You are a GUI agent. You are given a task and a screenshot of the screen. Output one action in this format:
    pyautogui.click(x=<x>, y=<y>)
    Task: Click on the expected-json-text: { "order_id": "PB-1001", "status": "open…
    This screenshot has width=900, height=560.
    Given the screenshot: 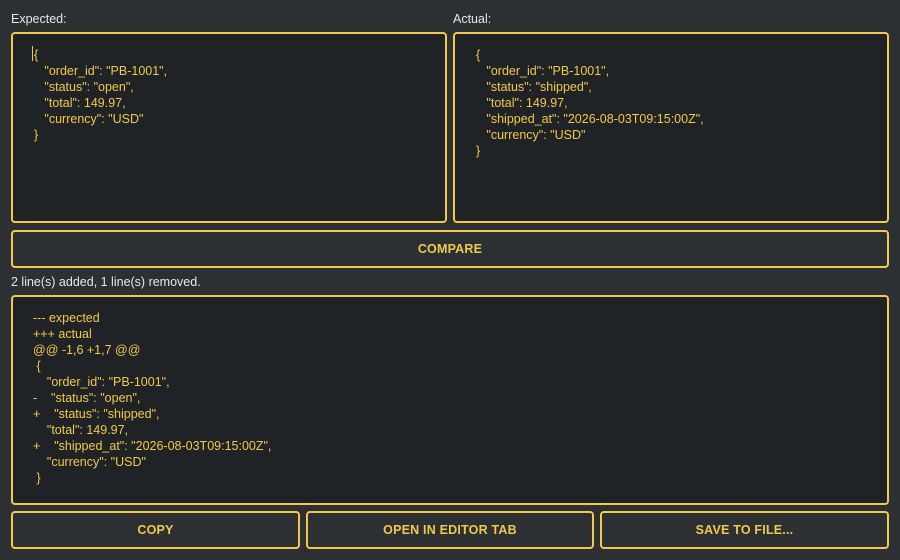 What is the action you would take?
    pyautogui.click(x=229, y=88)
    